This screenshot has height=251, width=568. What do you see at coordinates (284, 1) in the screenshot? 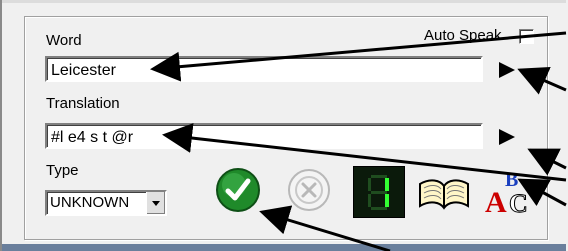
I see `frame-top-edge` at bounding box center [284, 1].